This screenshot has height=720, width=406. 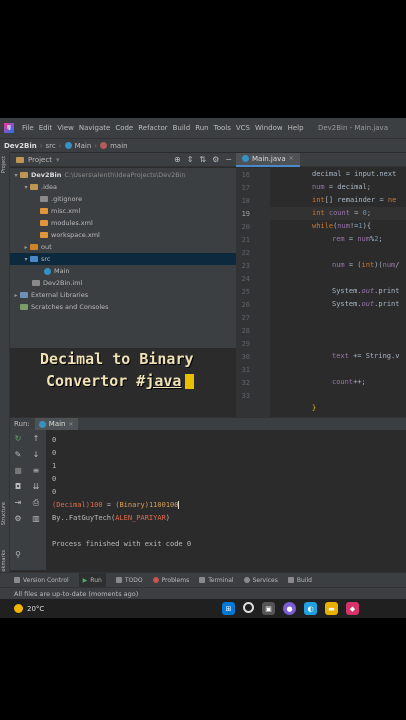 What do you see at coordinates (163, 505) in the screenshot?
I see `binary-value: 1100100` at bounding box center [163, 505].